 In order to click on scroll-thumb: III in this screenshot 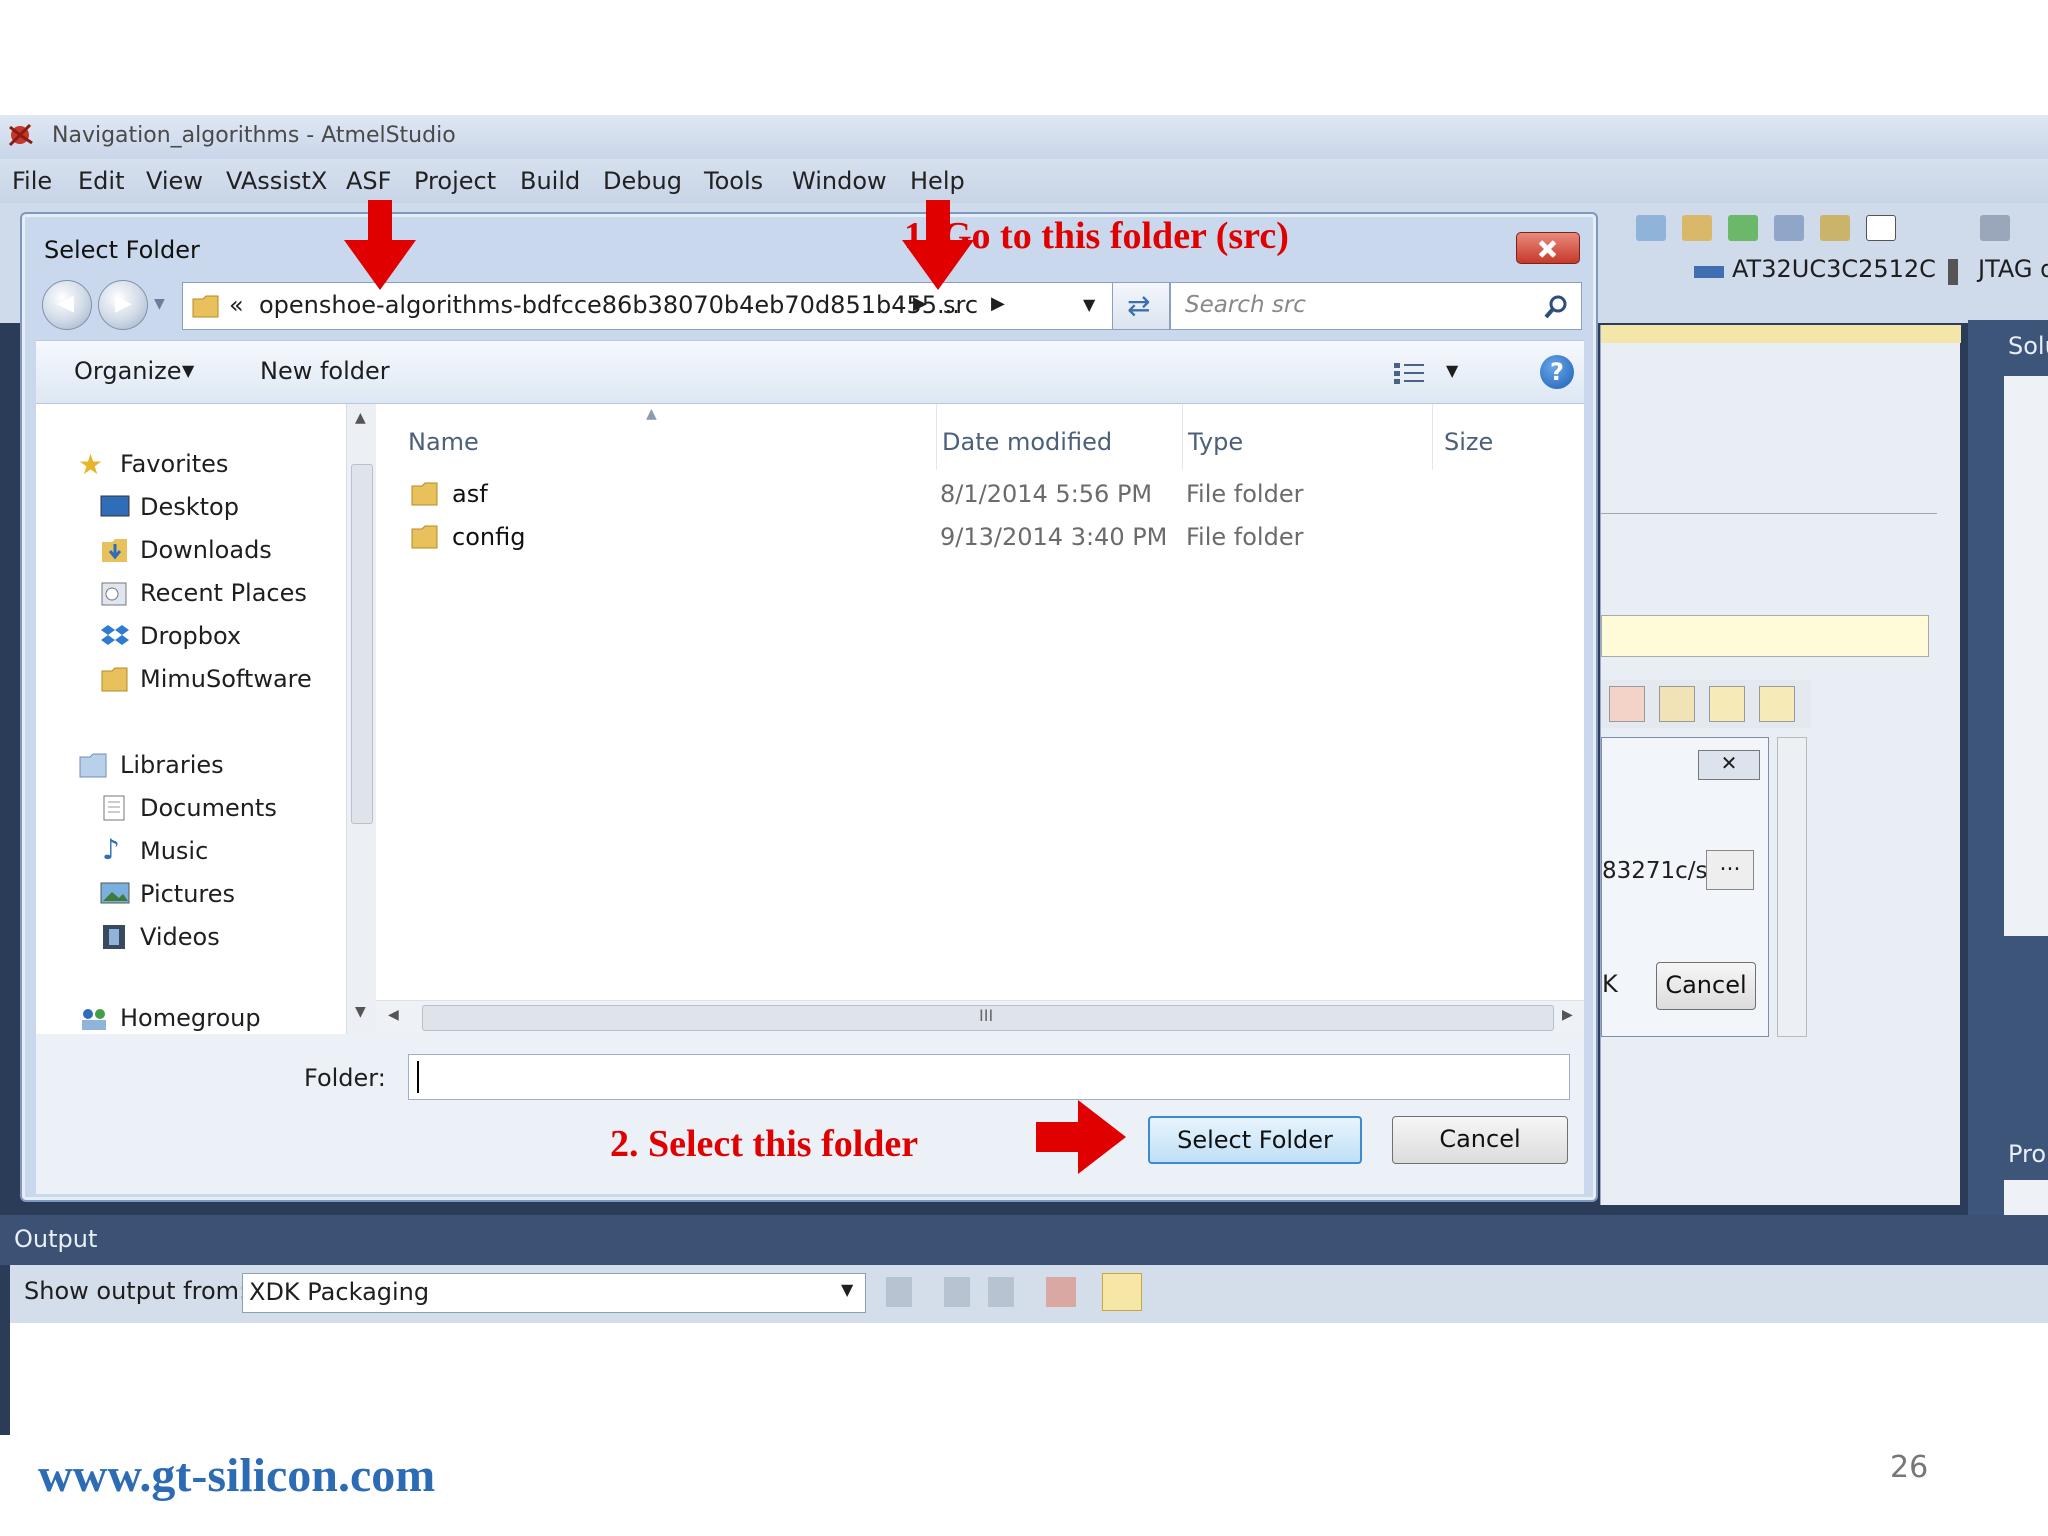, I will do `click(988, 1018)`.